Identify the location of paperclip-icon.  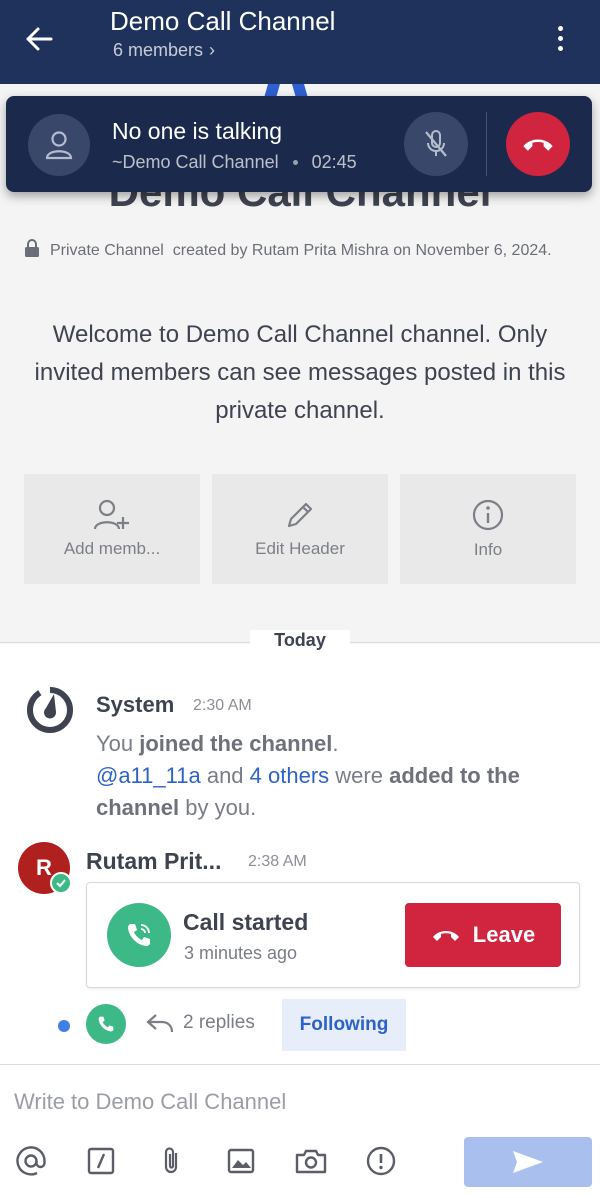
(171, 1161).